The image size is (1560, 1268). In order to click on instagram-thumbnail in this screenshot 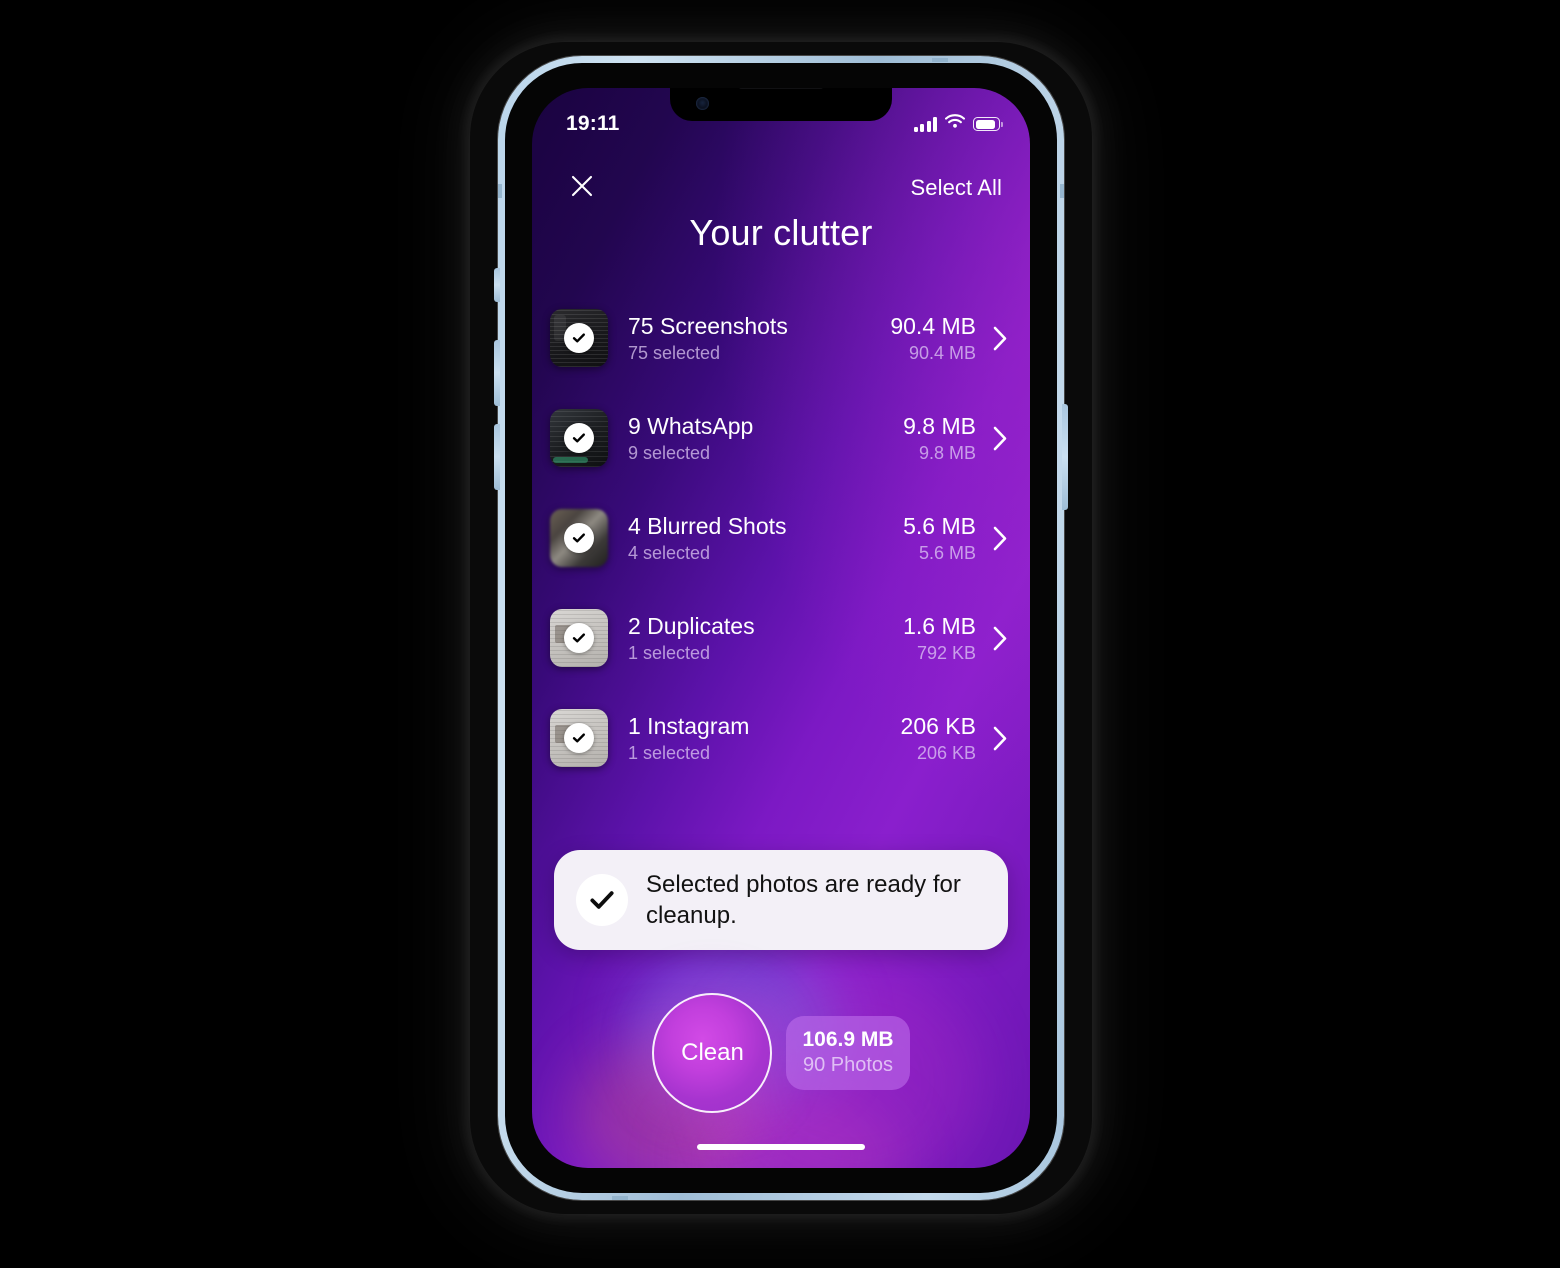, I will do `click(579, 738)`.